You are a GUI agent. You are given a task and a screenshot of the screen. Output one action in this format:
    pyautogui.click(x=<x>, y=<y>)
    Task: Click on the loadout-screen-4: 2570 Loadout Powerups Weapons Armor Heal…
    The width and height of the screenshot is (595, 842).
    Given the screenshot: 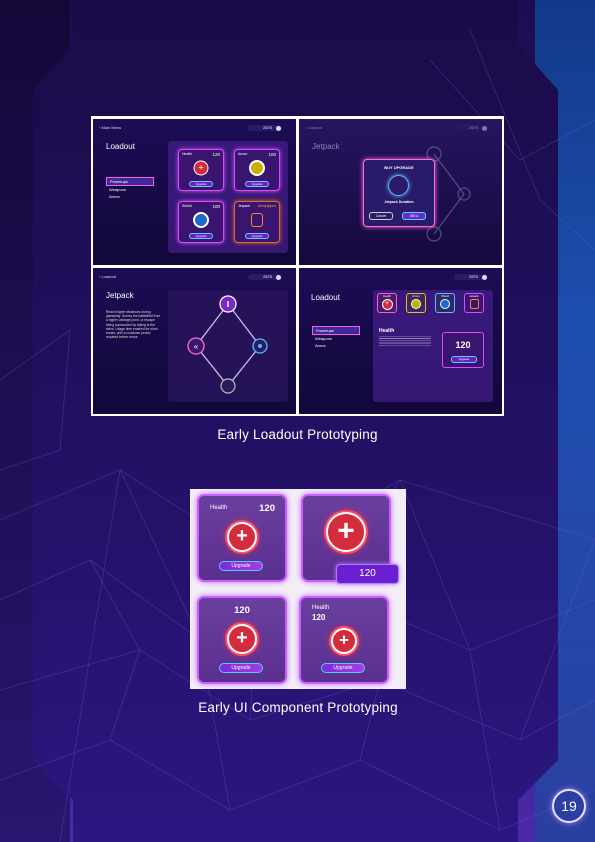 What is the action you would take?
    pyautogui.click(x=400, y=341)
    